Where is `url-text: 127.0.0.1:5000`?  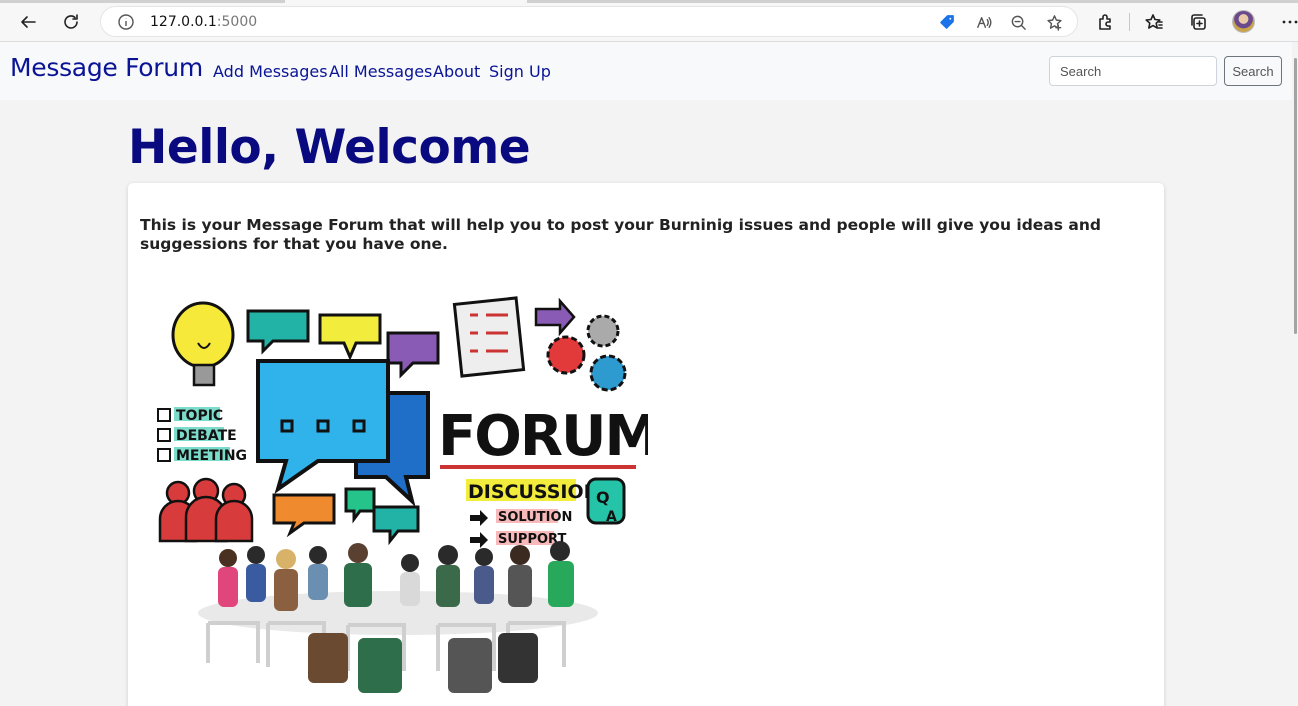
url-text: 127.0.0.1:5000 is located at coordinates (203, 22).